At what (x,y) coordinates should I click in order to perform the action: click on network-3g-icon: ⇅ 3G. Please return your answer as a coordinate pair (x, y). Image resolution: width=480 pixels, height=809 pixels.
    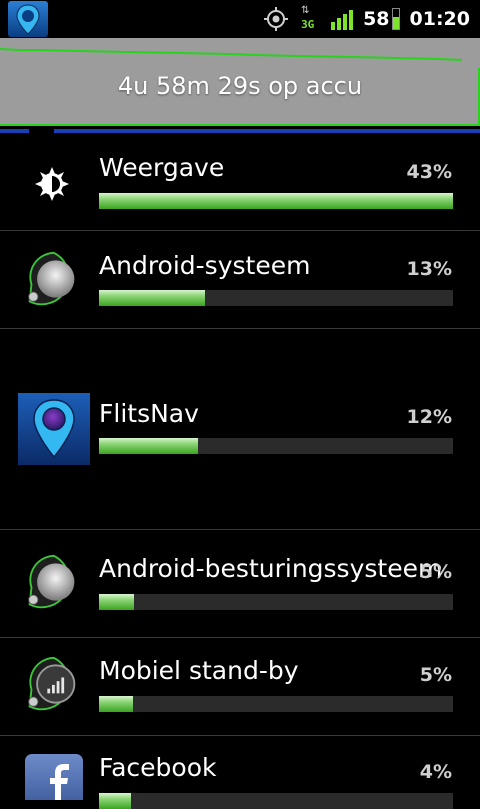
    Looking at the image, I should click on (310, 19).